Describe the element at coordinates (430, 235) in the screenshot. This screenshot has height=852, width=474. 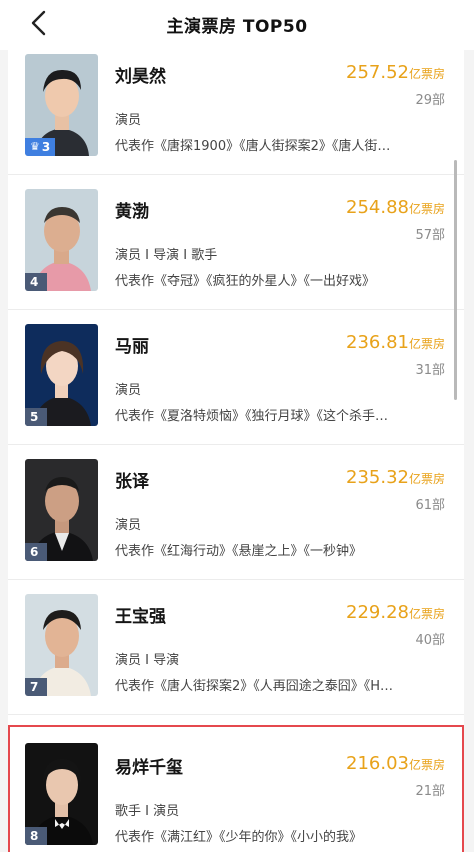
I see `film-count: 57部` at that location.